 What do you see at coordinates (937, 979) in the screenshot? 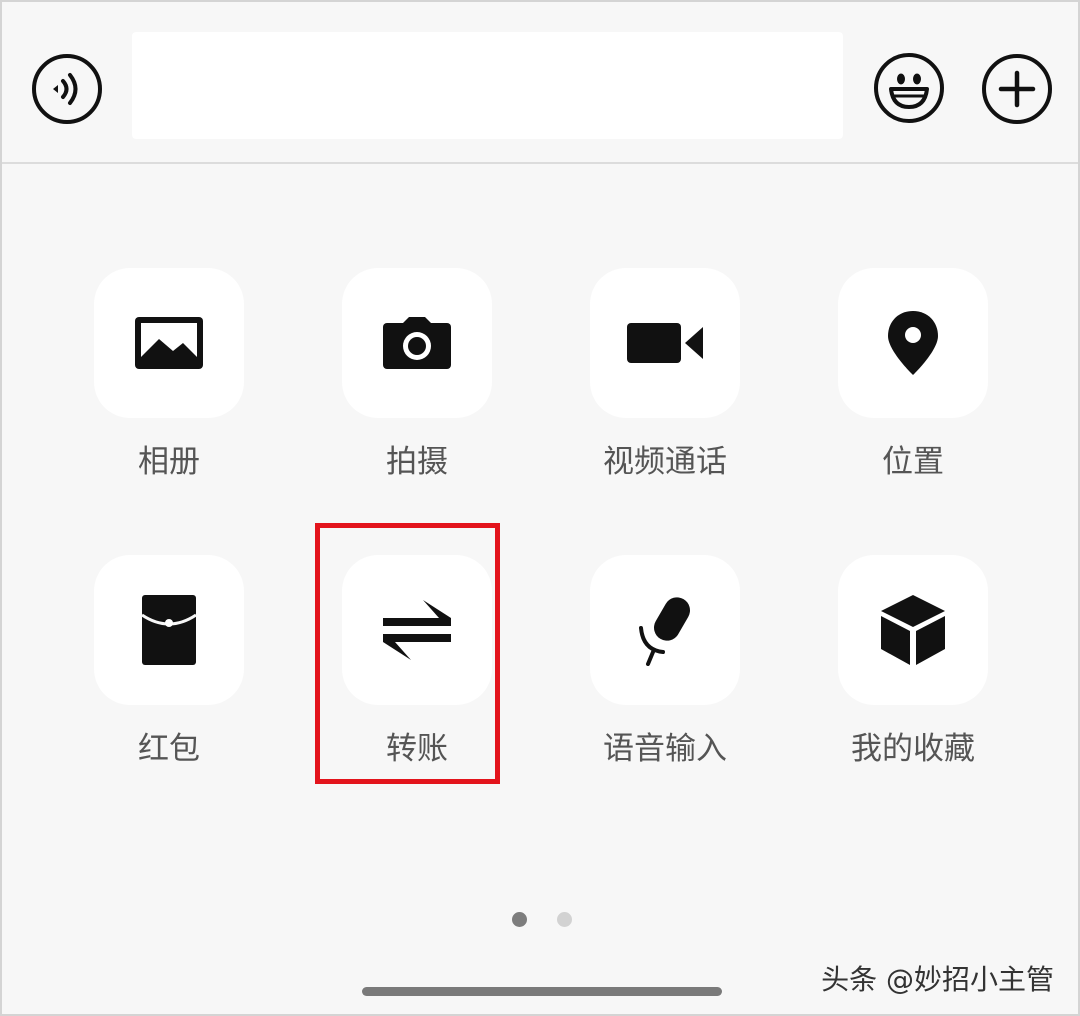
I see `source-watermark: 头条 @妙招小主管` at bounding box center [937, 979].